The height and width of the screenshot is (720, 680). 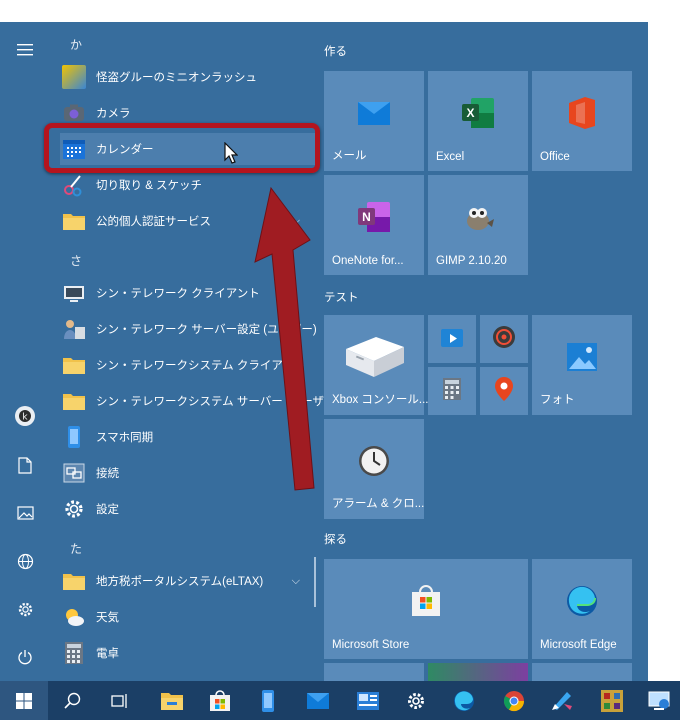 What do you see at coordinates (120, 700) in the screenshot?
I see `task-view-icon` at bounding box center [120, 700].